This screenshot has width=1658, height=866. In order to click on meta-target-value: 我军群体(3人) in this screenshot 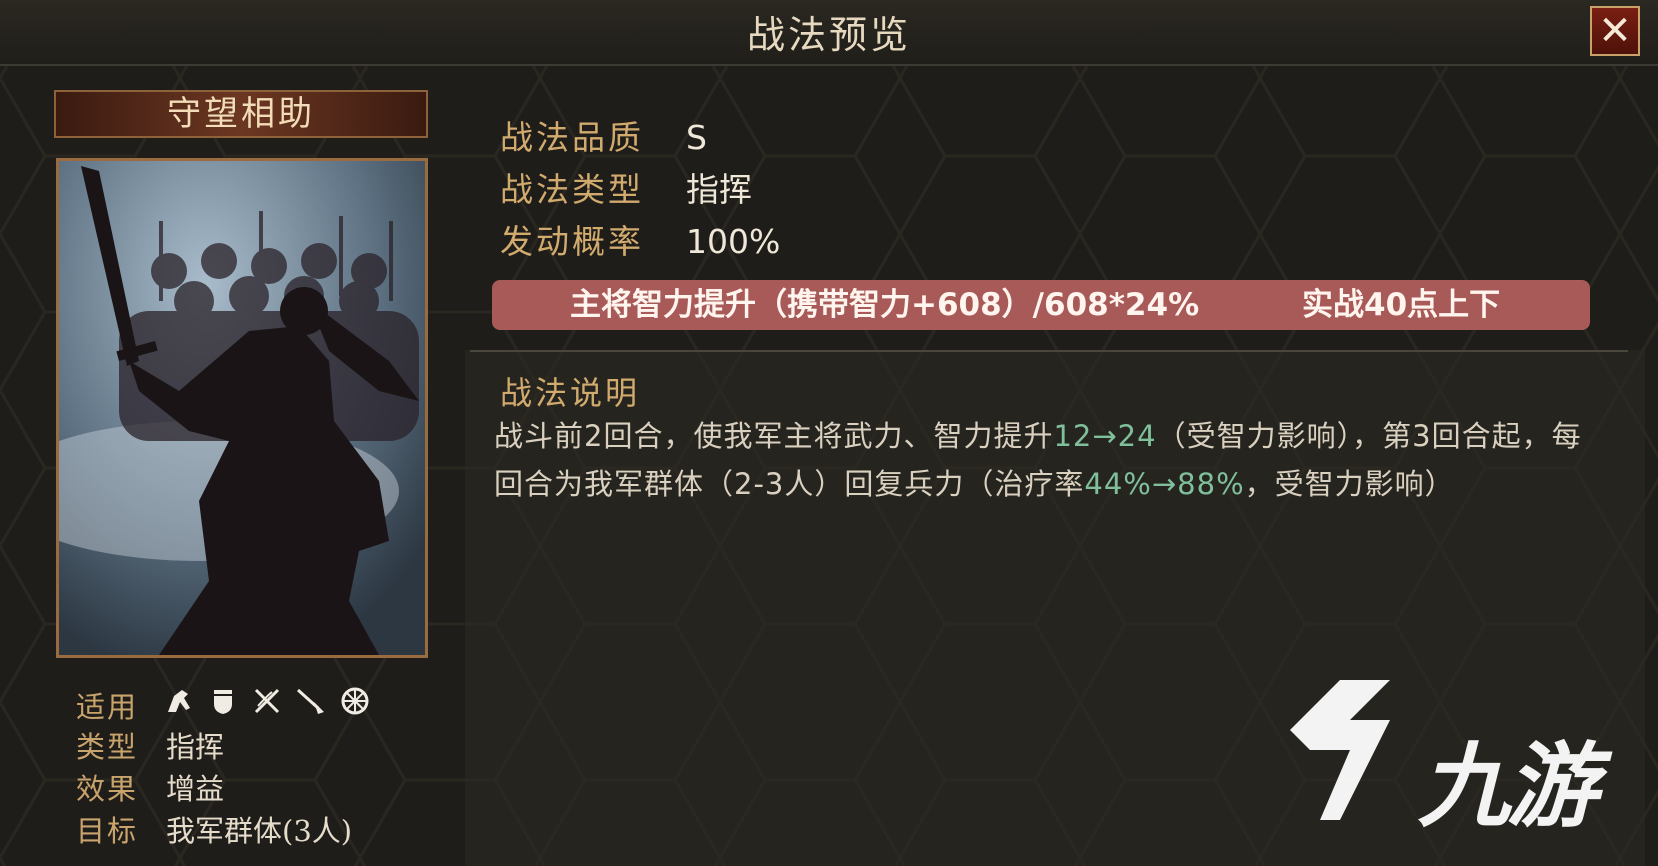, I will do `click(259, 831)`.